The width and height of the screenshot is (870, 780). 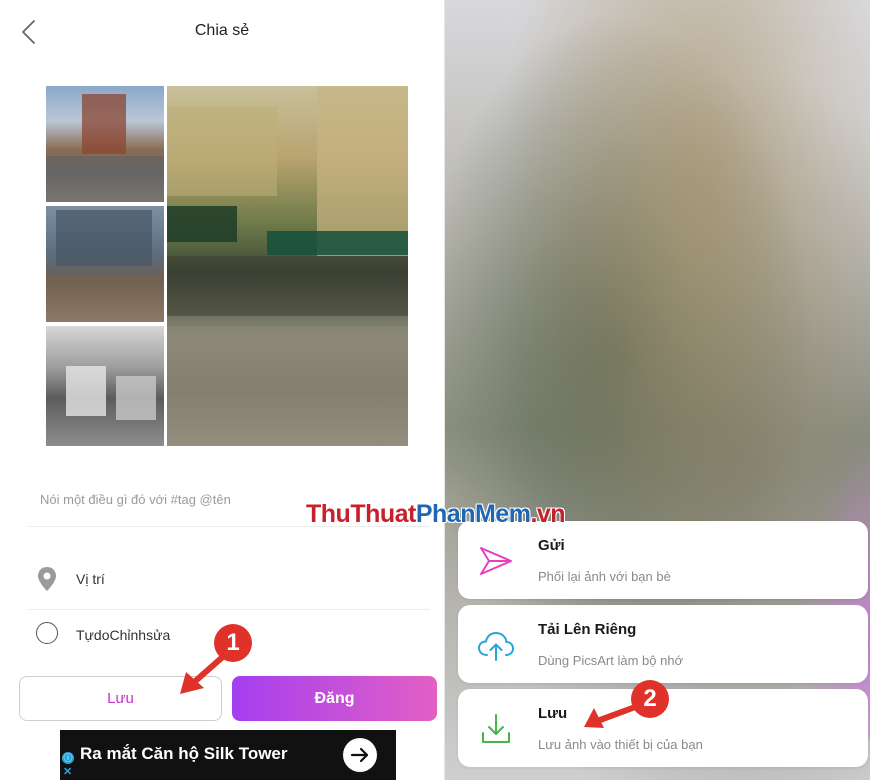 I want to click on collage-photo-aerial, so click(x=105, y=386).